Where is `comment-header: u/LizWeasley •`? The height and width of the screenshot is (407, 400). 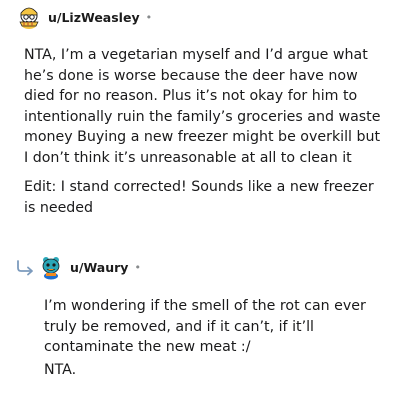
comment-header: u/LizWeasley • is located at coordinates (84, 17).